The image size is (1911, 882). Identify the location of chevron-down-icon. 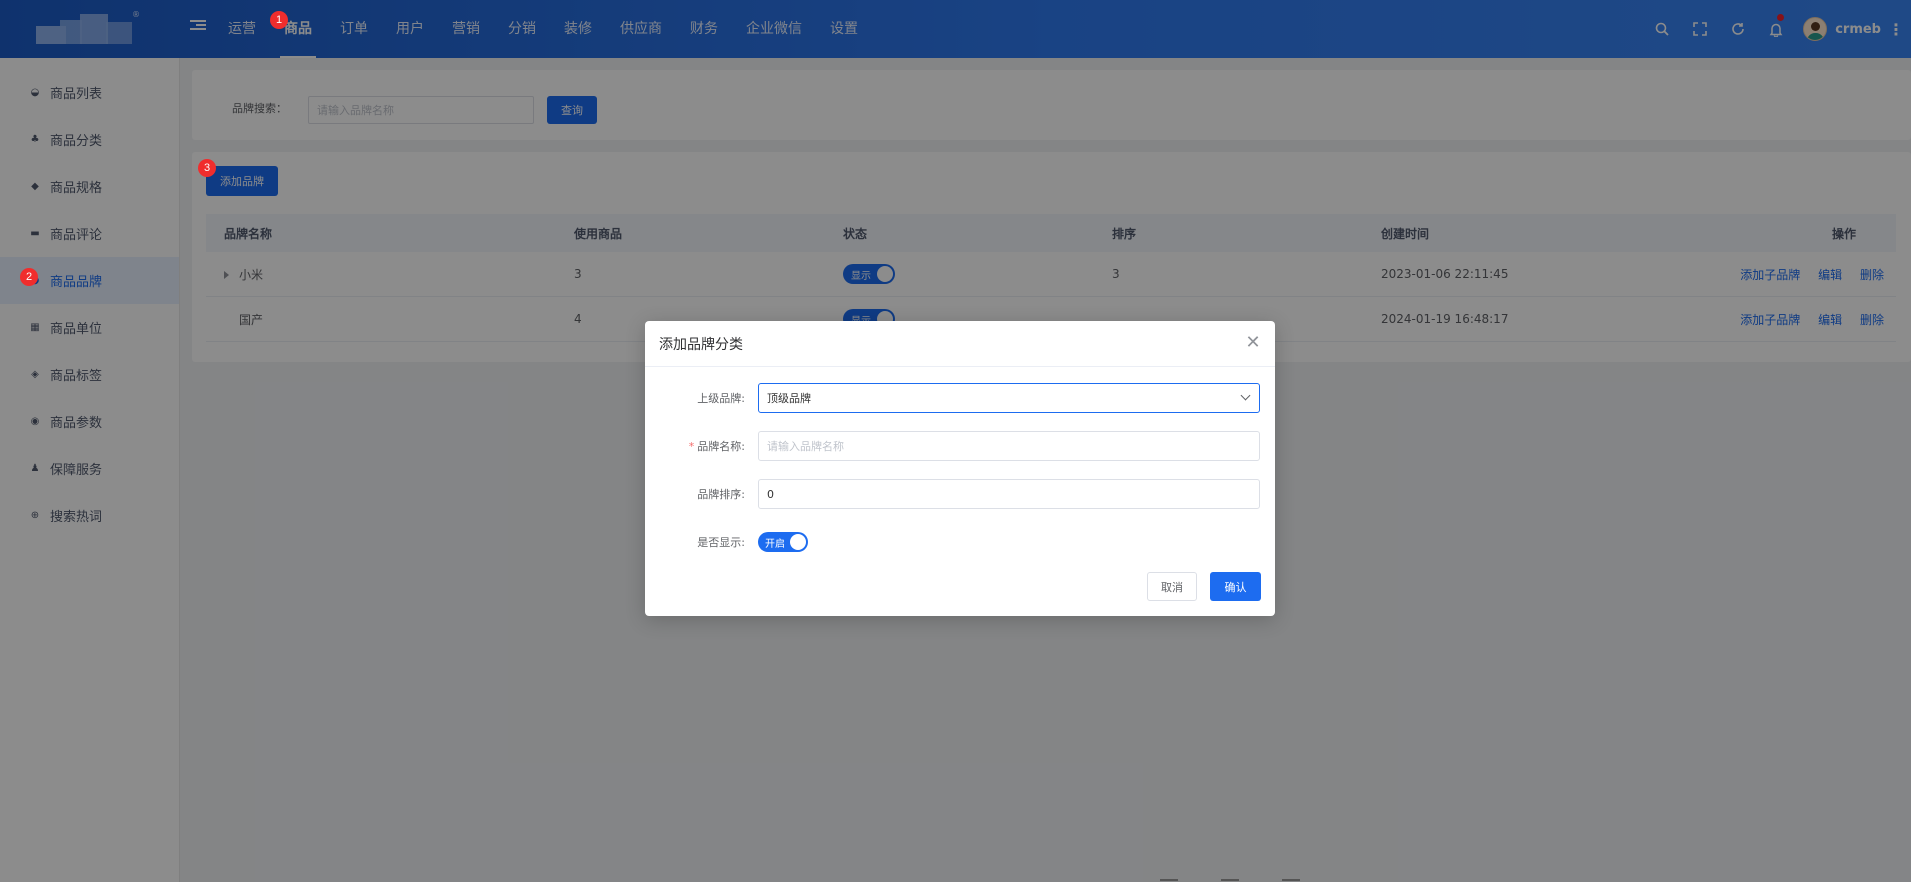
(1245, 395).